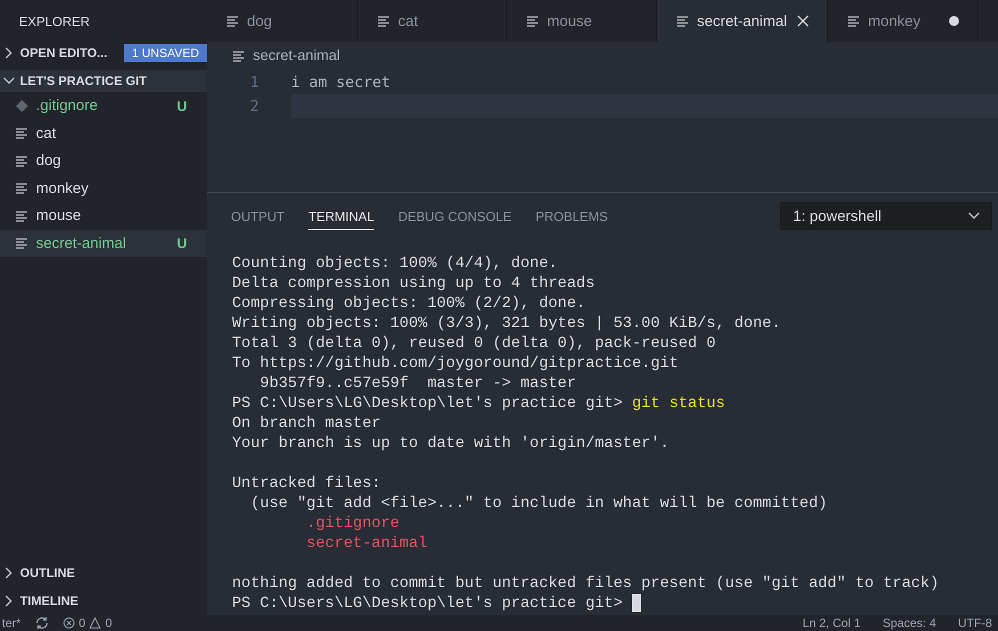 The image size is (998, 631). I want to click on branch-label: ter*, so click(11, 623).